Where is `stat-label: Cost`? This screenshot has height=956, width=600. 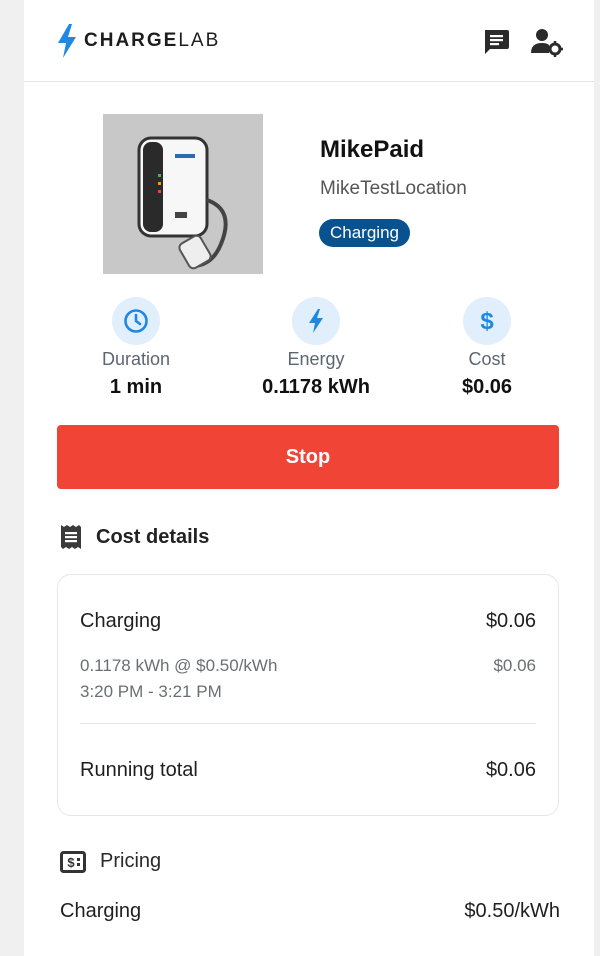 stat-label: Cost is located at coordinates (487, 359).